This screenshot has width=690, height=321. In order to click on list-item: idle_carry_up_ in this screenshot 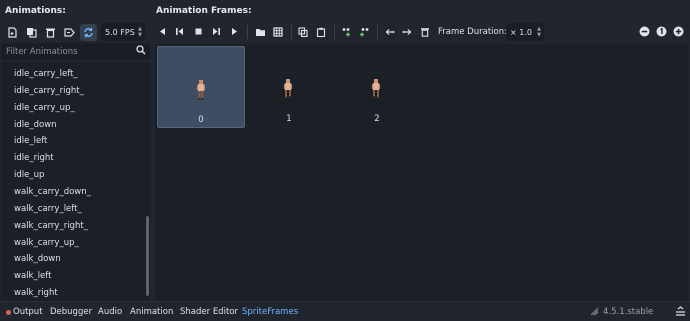, I will do `click(44, 108)`.